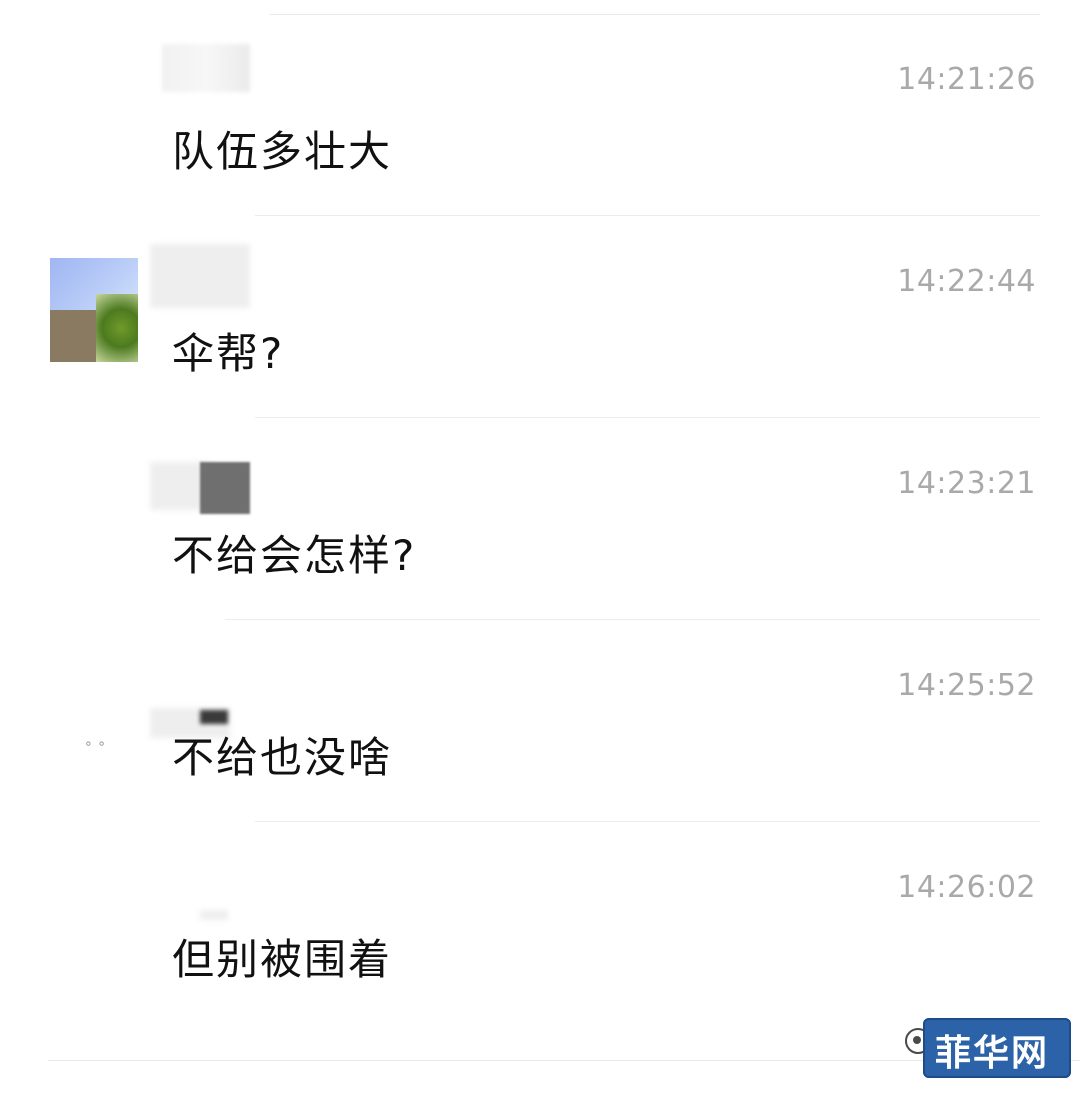 This screenshot has width=1080, height=1093. What do you see at coordinates (966, 685) in the screenshot?
I see `message-timestamp: 14:25:52` at bounding box center [966, 685].